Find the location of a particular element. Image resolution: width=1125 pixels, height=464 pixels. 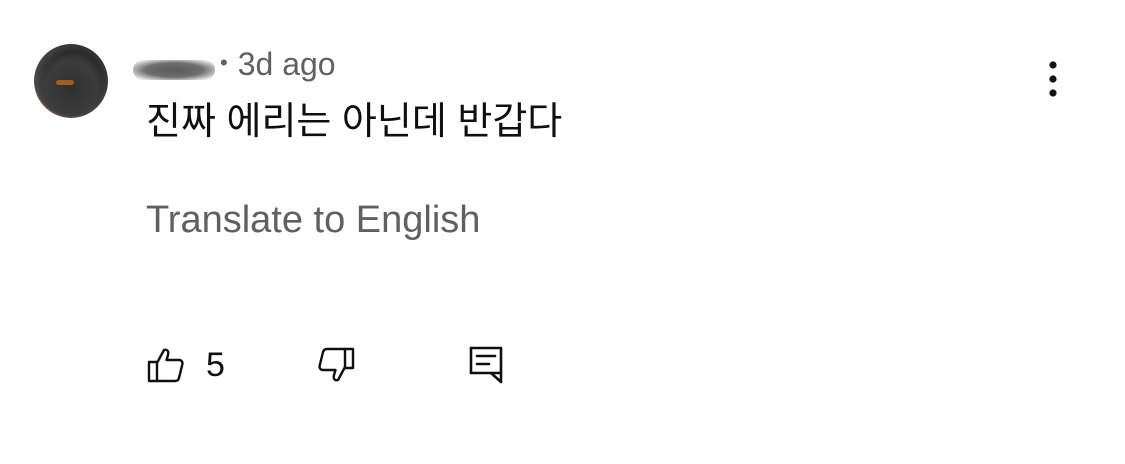

dislike-button is located at coordinates (336, 365).